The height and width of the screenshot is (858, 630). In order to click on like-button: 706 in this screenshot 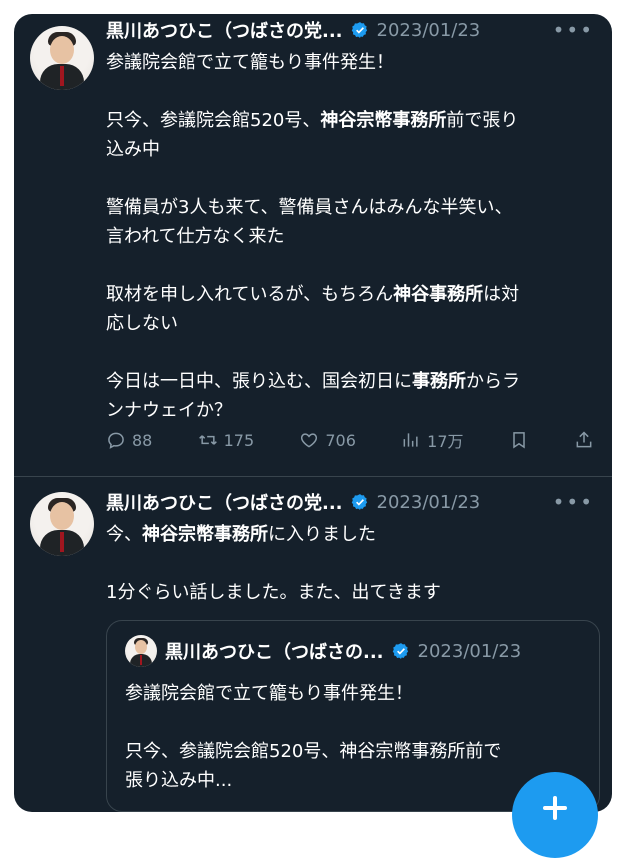, I will do `click(327, 440)`.